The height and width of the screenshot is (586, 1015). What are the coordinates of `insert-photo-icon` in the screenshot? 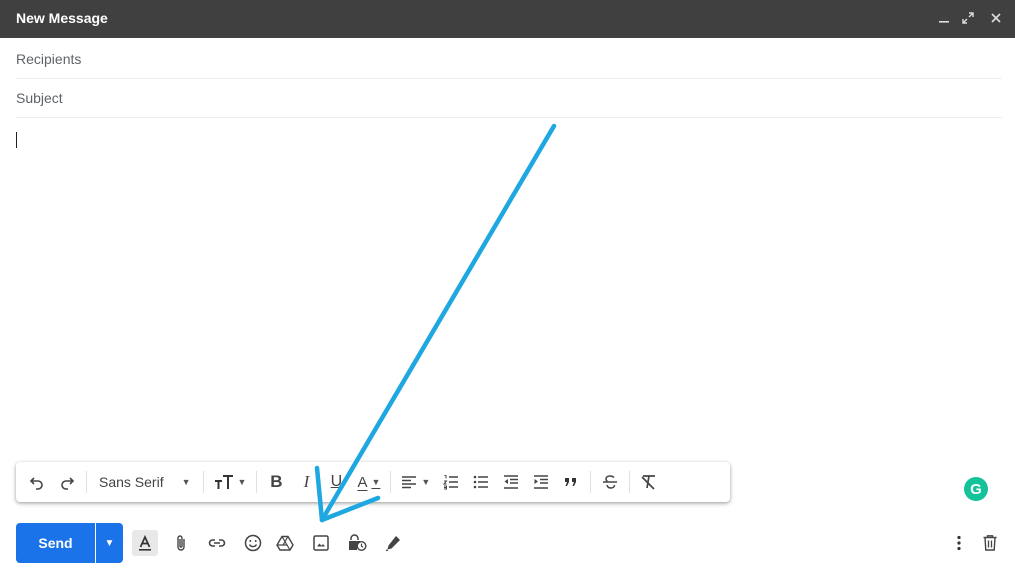 It's located at (321, 543).